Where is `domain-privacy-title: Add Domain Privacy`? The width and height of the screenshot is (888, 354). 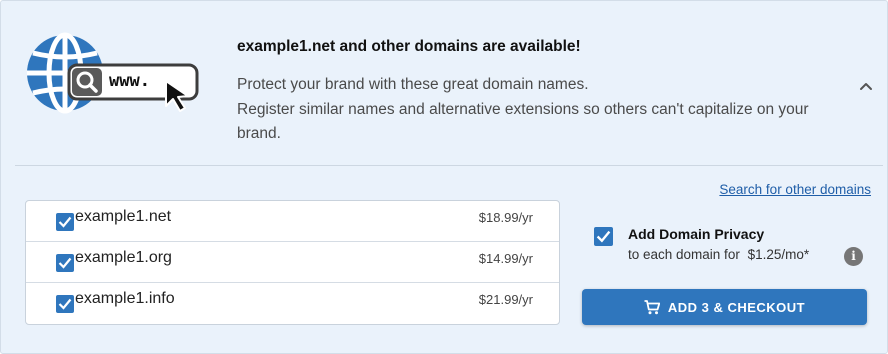
domain-privacy-title: Add Domain Privacy is located at coordinates (696, 234).